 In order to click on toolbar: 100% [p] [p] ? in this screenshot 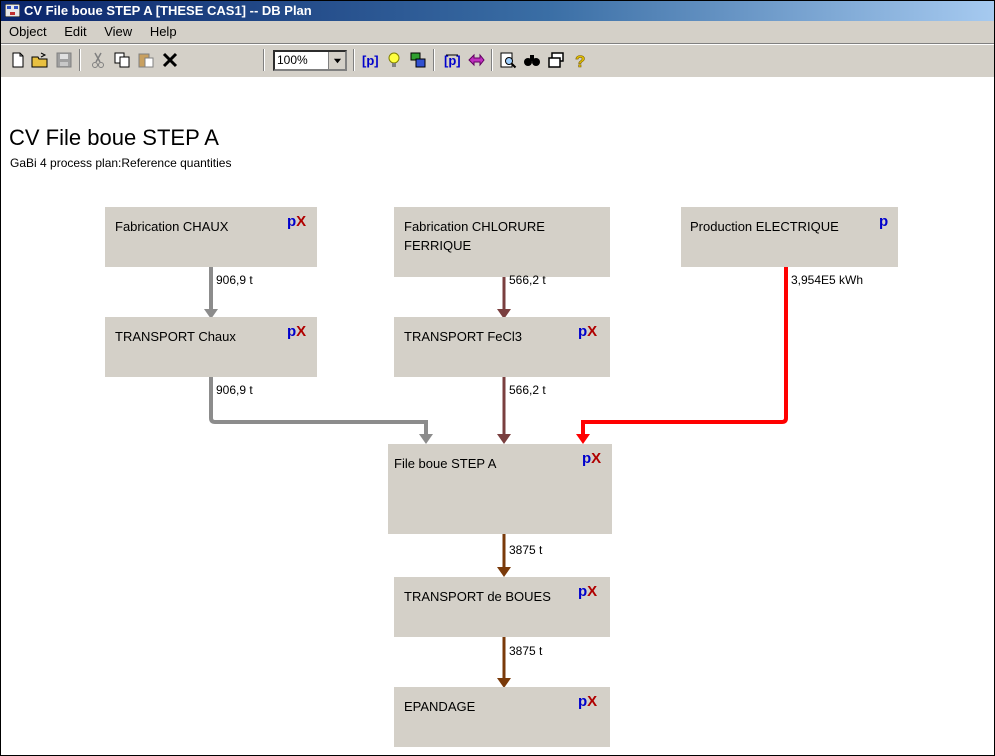, I will do `click(497, 61)`.